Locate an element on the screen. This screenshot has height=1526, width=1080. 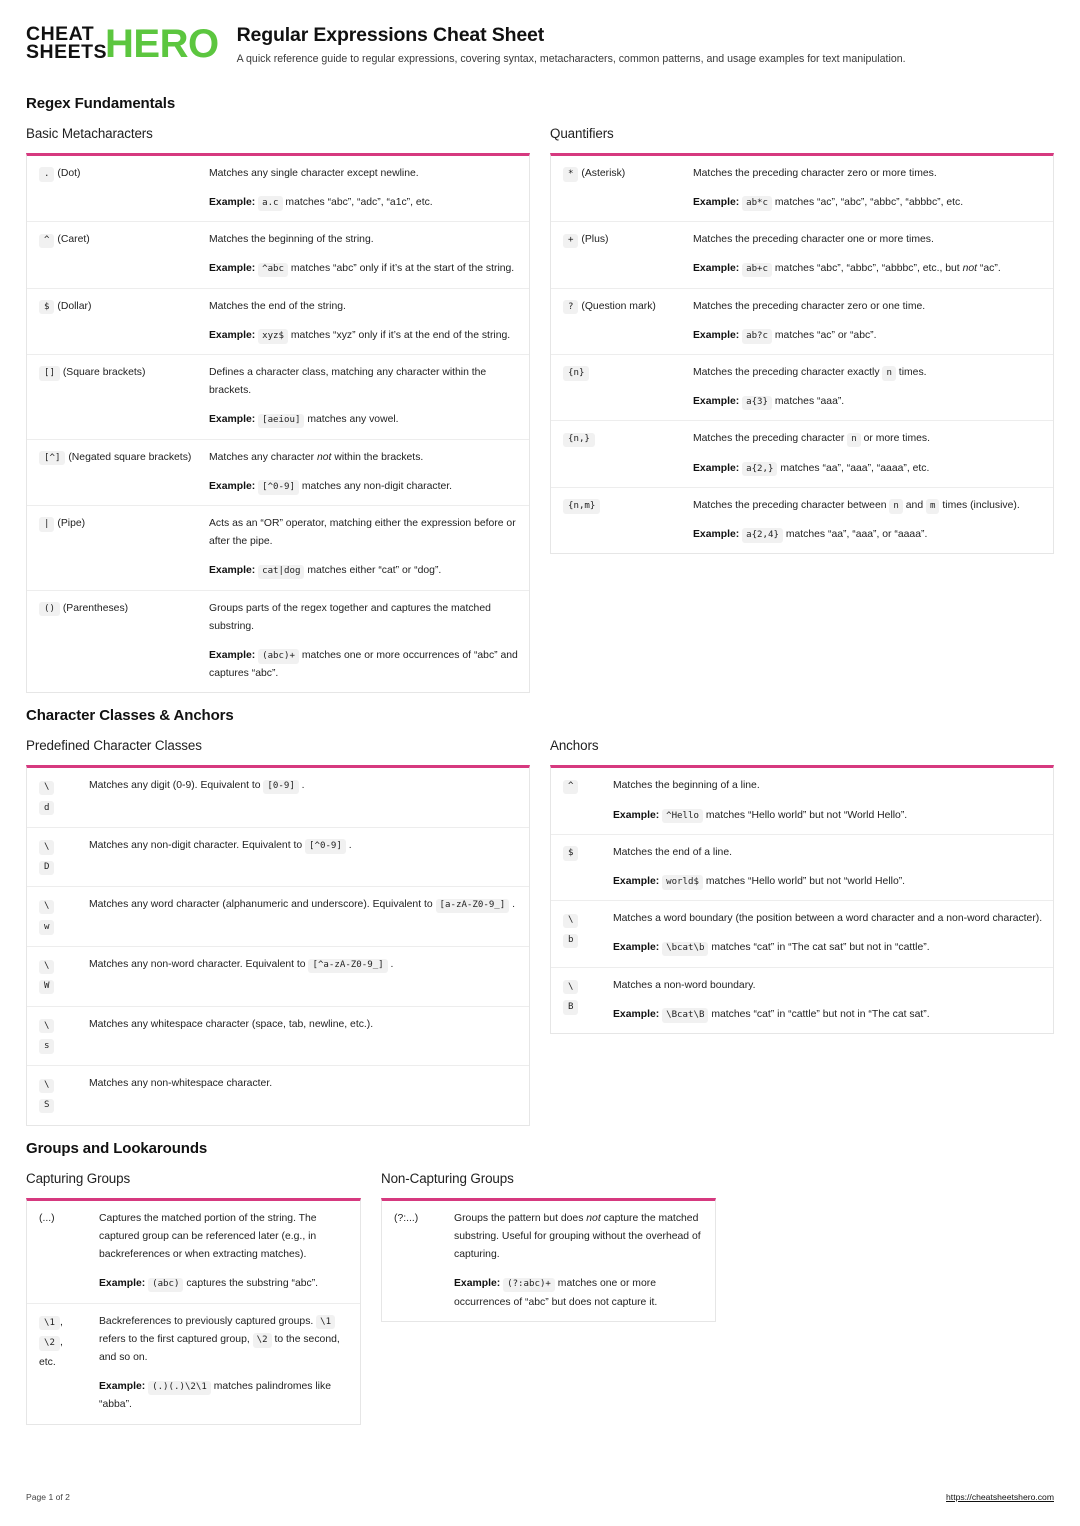
description-post: times. is located at coordinates (911, 372).